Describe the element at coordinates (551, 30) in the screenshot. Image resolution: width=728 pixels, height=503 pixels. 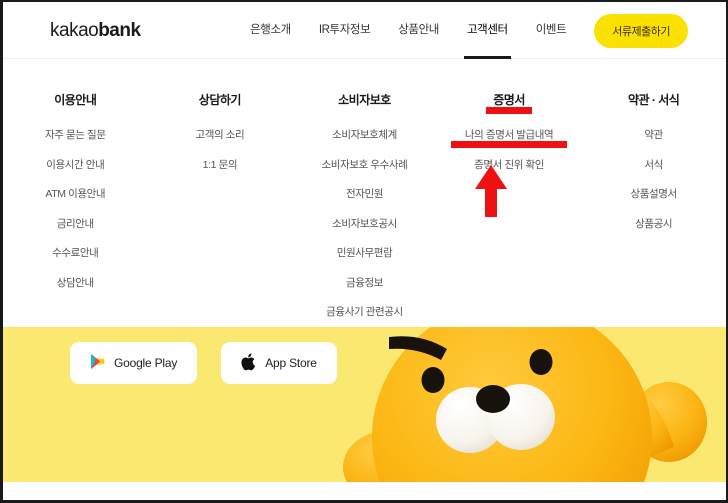
I see `nav-item-events: 이벤트` at that location.